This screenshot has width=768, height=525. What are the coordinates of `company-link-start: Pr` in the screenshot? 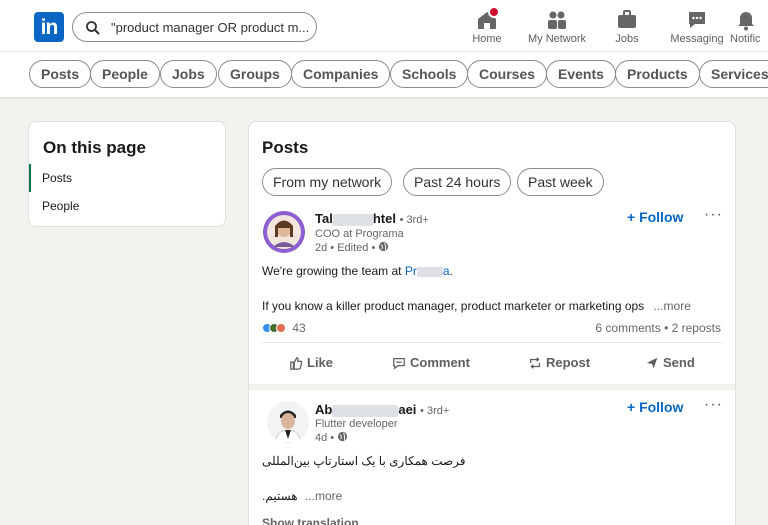 It's located at (410, 271).